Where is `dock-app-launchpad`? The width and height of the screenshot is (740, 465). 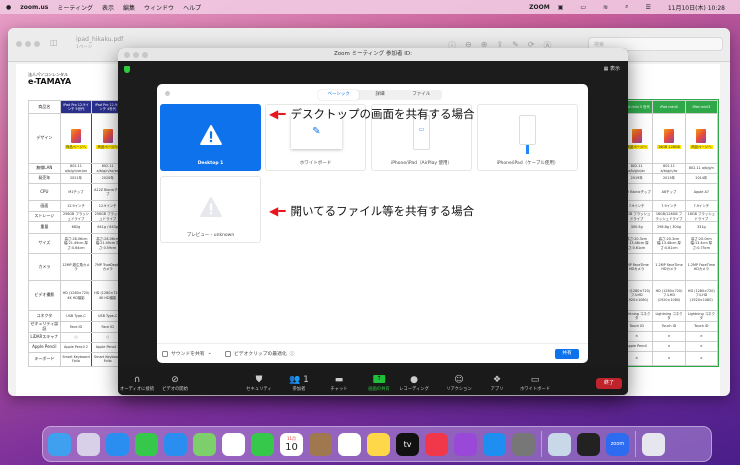 dock-app-launchpad is located at coordinates (88, 444).